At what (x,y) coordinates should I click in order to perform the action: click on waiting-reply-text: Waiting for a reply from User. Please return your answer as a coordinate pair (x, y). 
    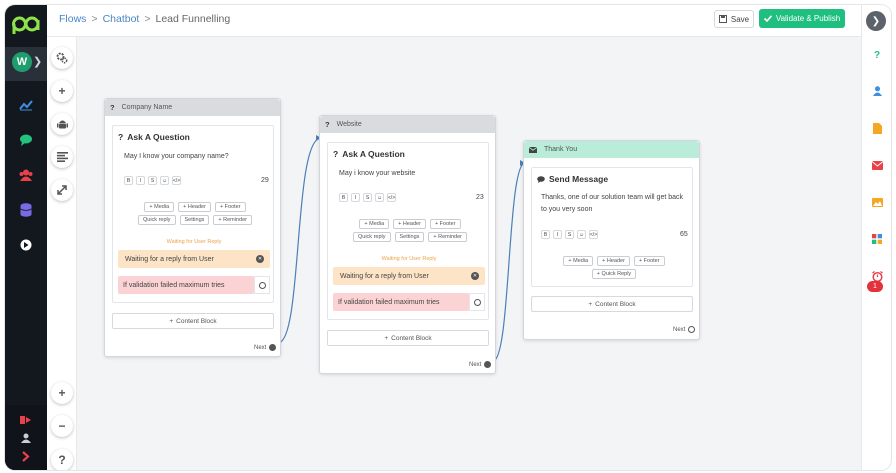
    Looking at the image, I should click on (169, 259).